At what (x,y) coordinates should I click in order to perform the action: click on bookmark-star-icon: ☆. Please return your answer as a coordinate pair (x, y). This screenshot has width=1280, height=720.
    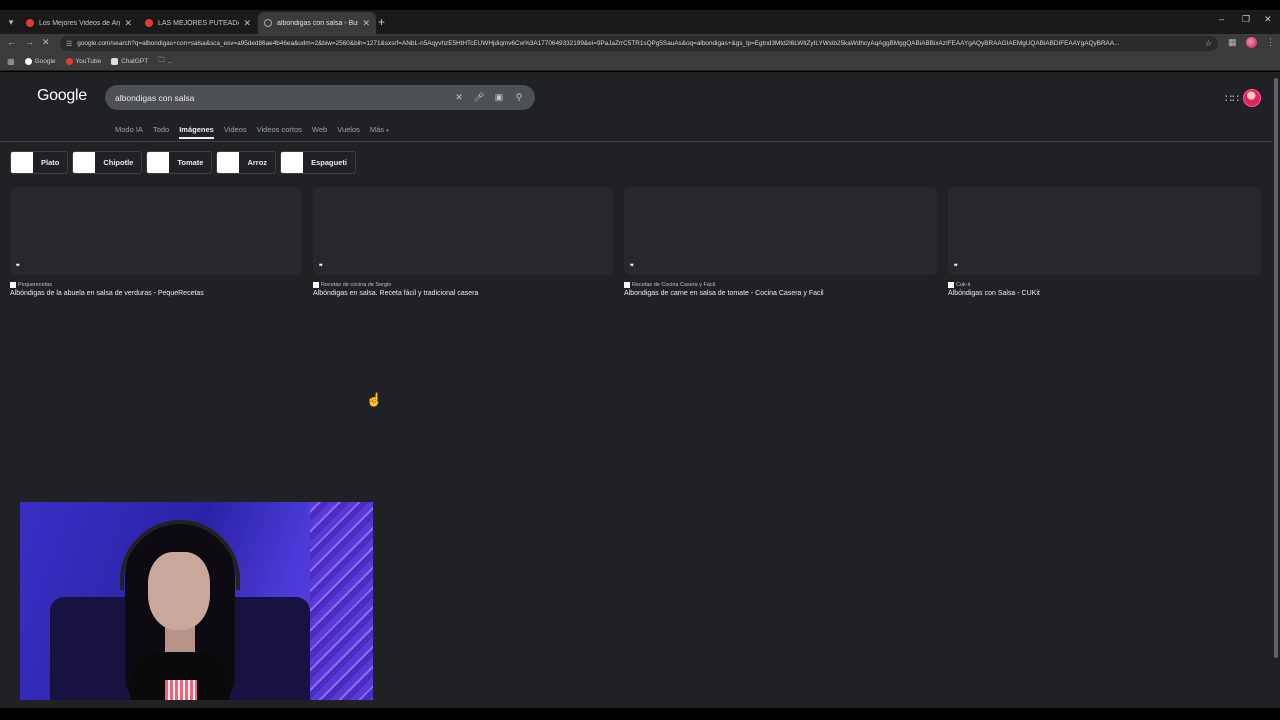
    Looking at the image, I should click on (1208, 43).